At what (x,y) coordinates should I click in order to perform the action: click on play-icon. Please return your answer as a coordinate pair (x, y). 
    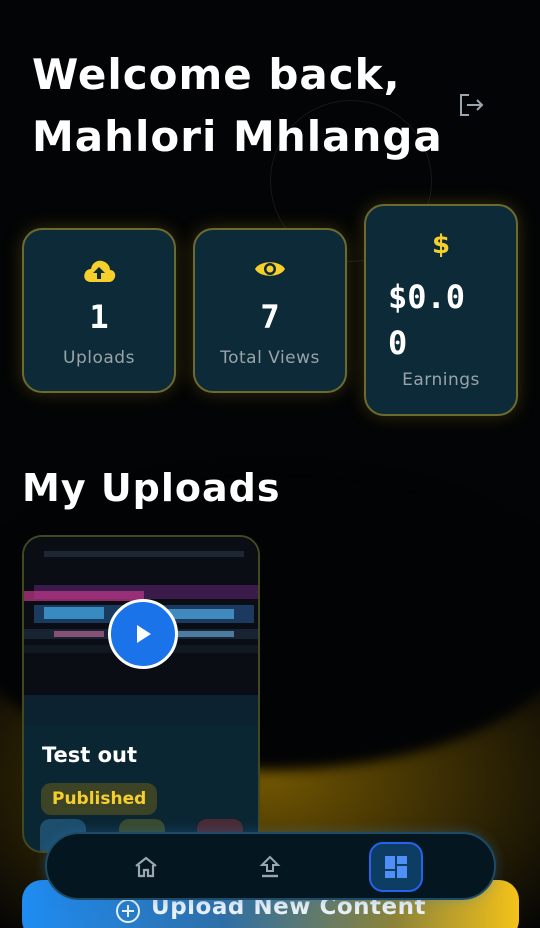
    Looking at the image, I should click on (144, 634).